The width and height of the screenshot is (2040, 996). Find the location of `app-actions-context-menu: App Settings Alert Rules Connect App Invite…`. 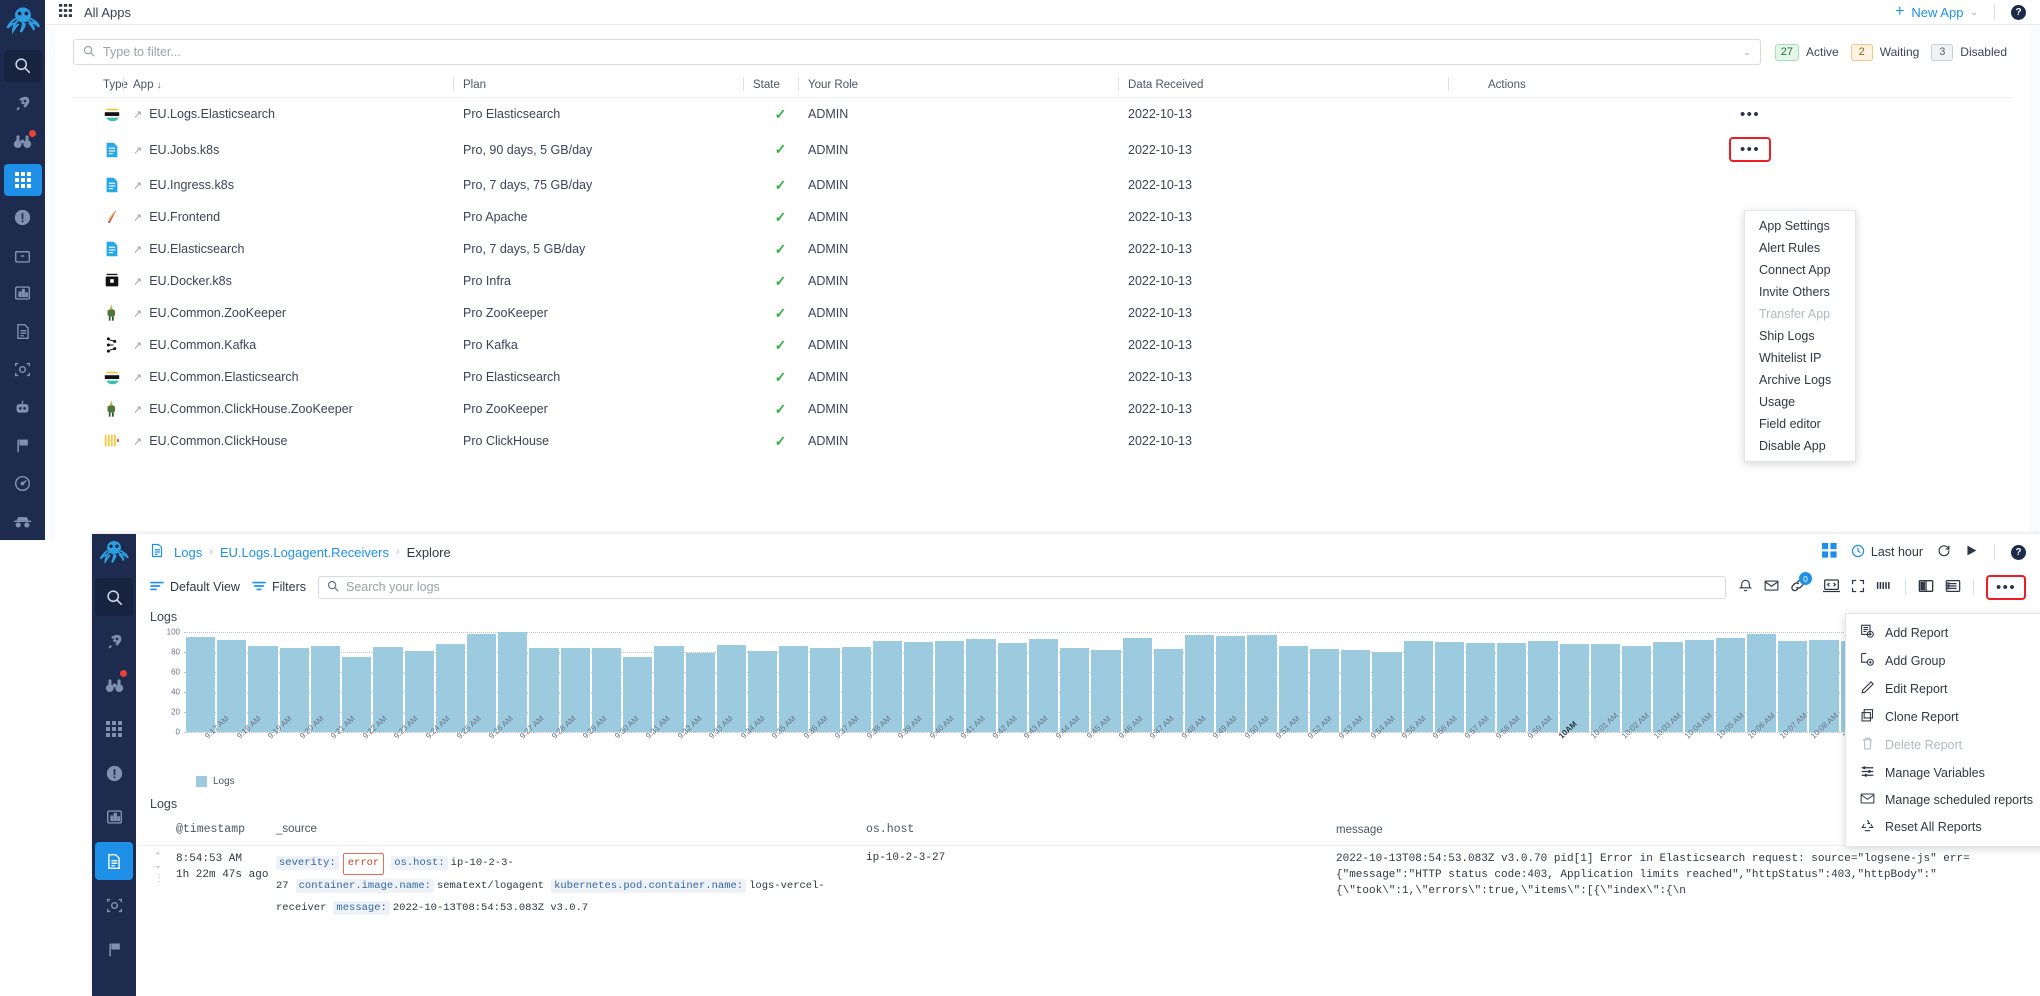

app-actions-context-menu: App Settings Alert Rules Connect App Invite… is located at coordinates (1800, 336).